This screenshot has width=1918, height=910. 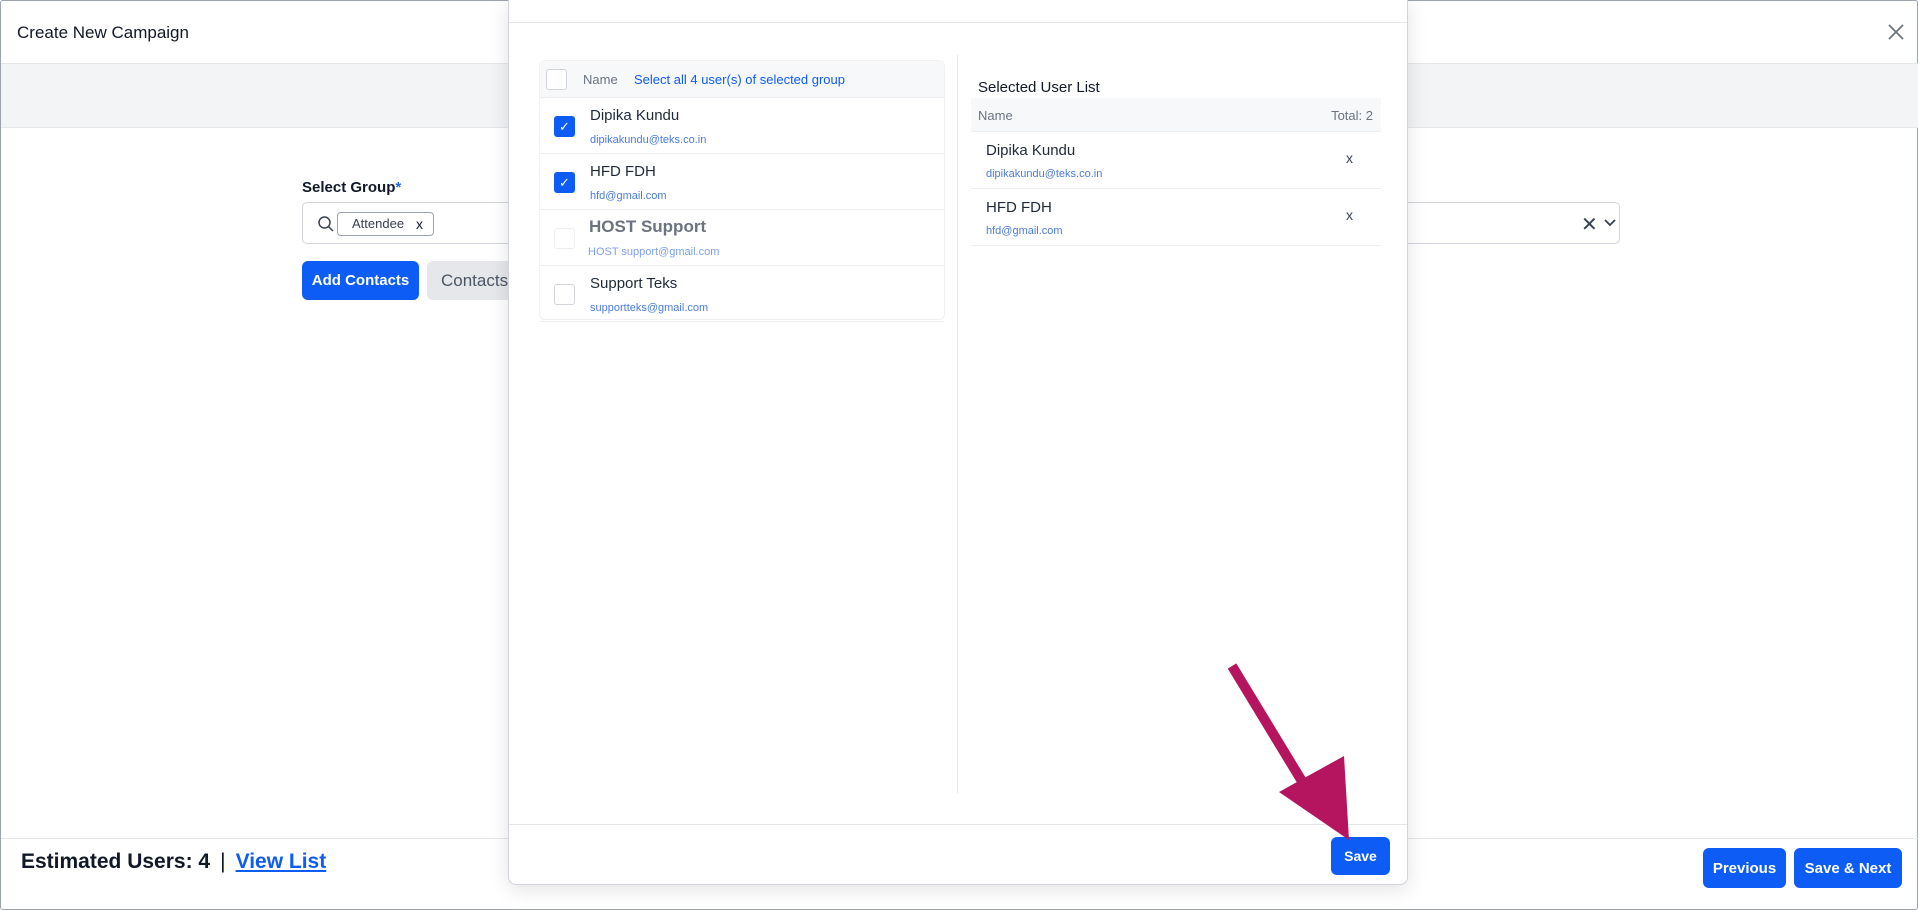 What do you see at coordinates (564, 238) in the screenshot?
I see `user-checkbox-disabled` at bounding box center [564, 238].